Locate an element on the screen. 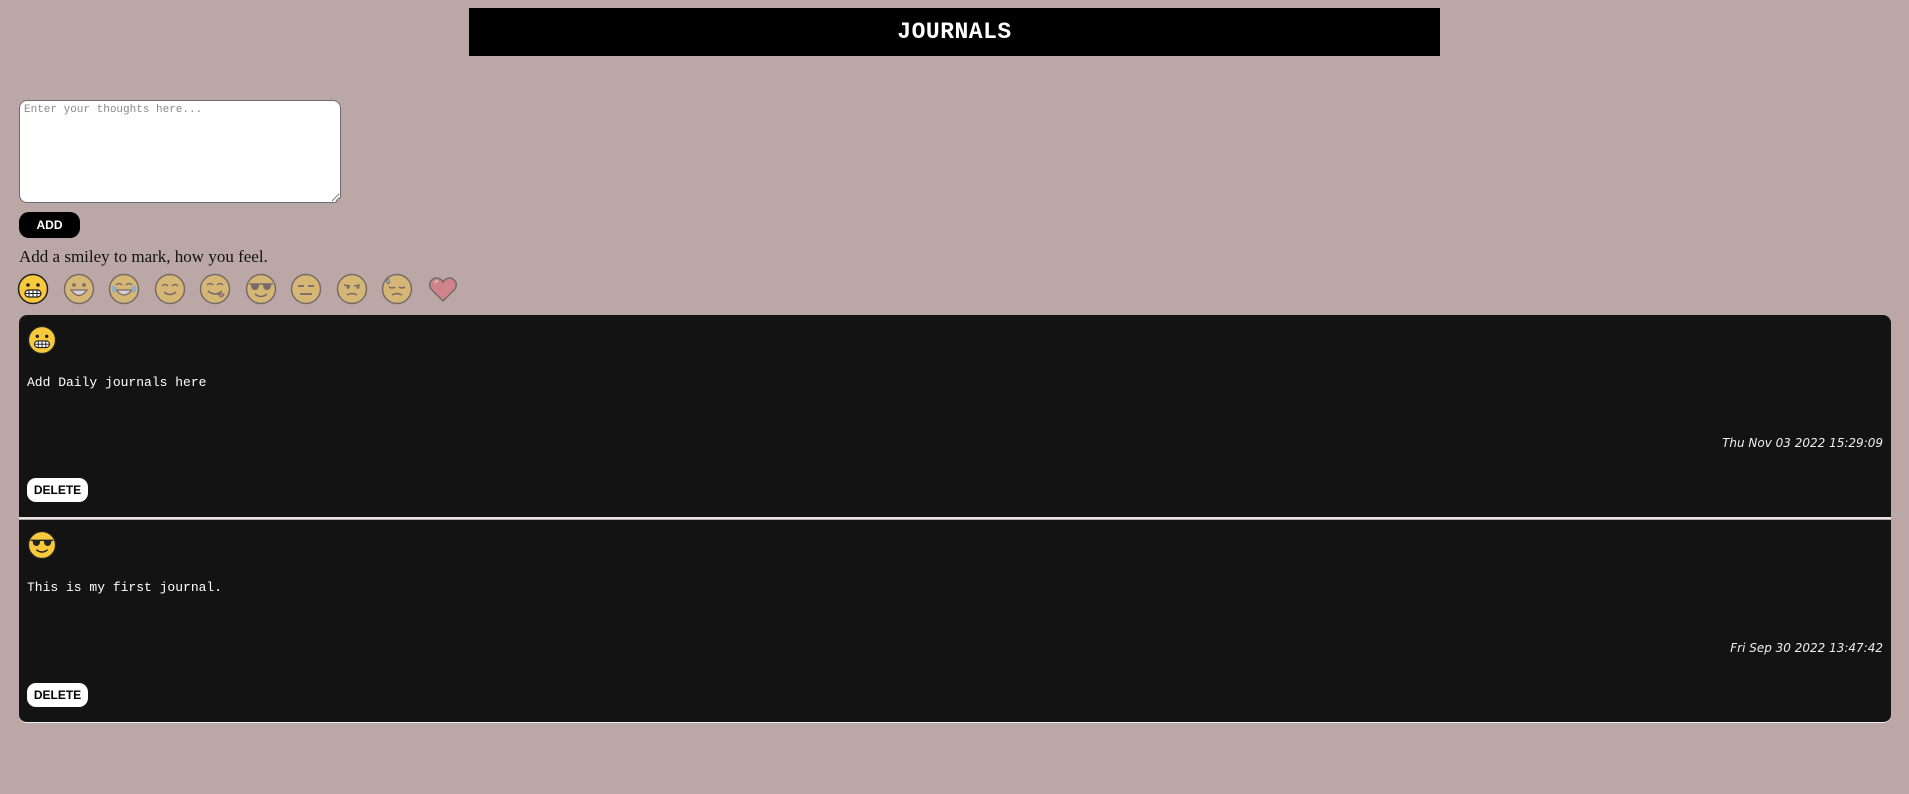  smiley-hint: Add a smiley to mark, how you feel. is located at coordinates (143, 256).